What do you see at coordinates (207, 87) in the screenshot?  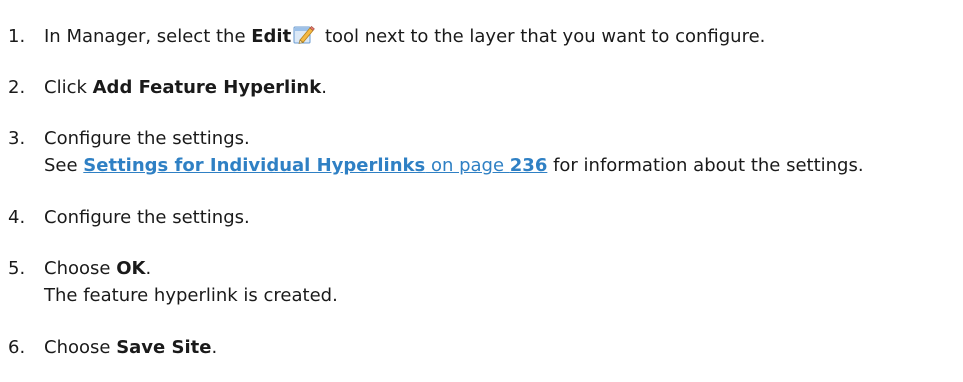 I see `add-feature-hyperlink-label: Add Feature Hyperlink` at bounding box center [207, 87].